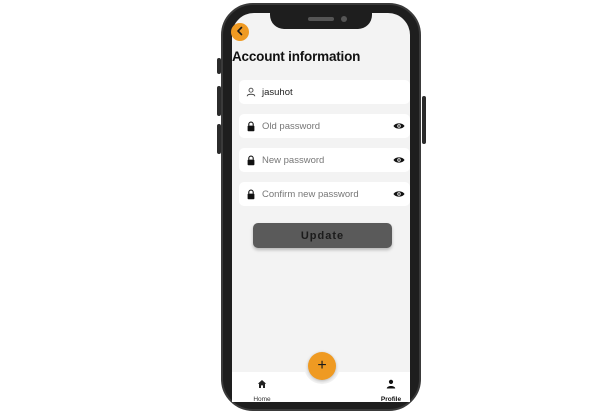 Image resolution: width=602 pixels, height=415 pixels. I want to click on update-button: Update, so click(322, 235).